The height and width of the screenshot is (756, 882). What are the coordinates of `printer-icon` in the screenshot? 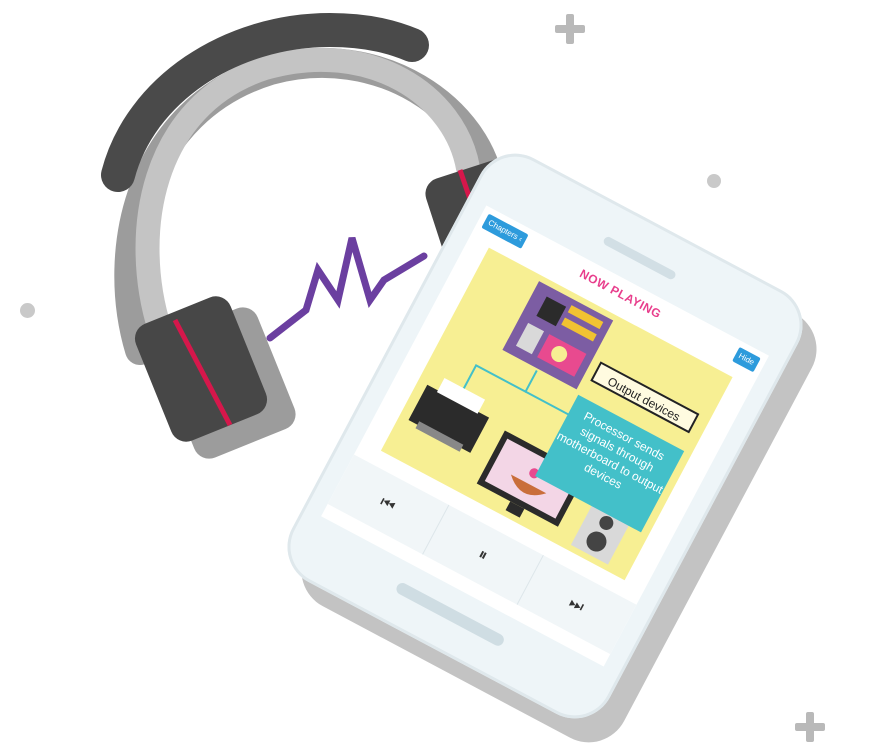 It's located at (449, 415).